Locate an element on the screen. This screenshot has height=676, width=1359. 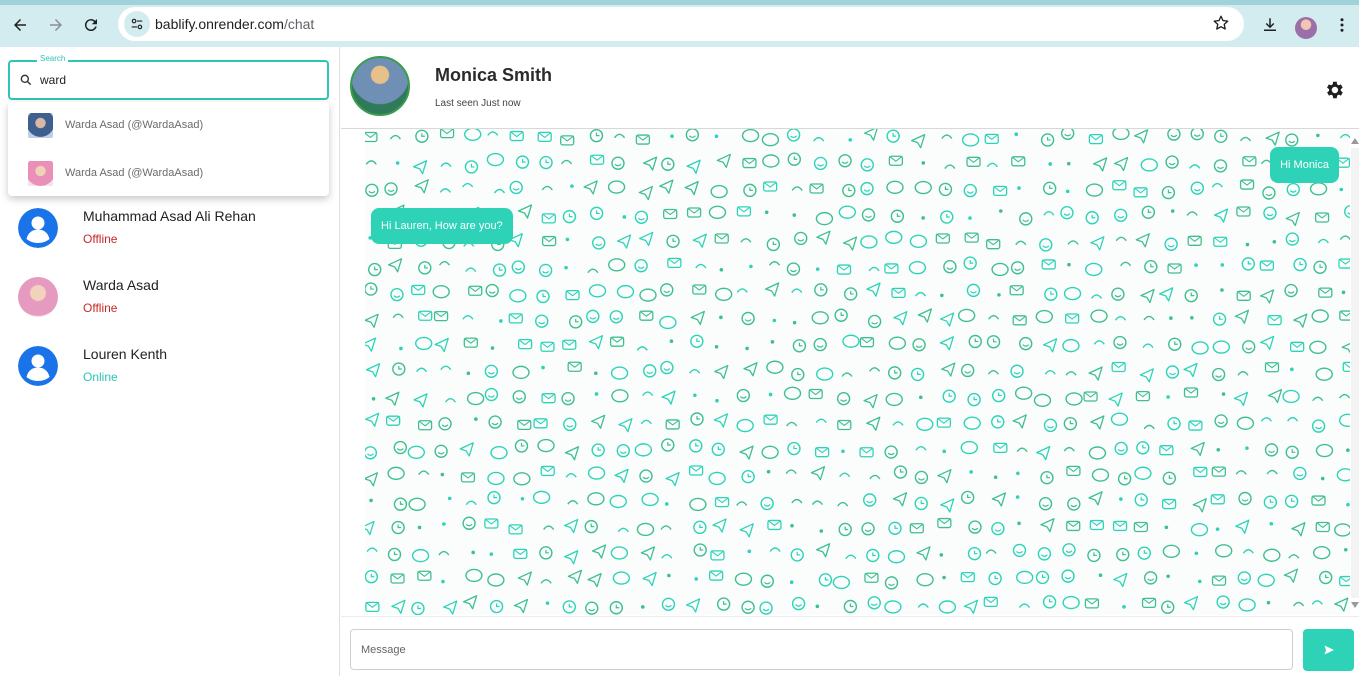
search-icon is located at coordinates (26, 82).